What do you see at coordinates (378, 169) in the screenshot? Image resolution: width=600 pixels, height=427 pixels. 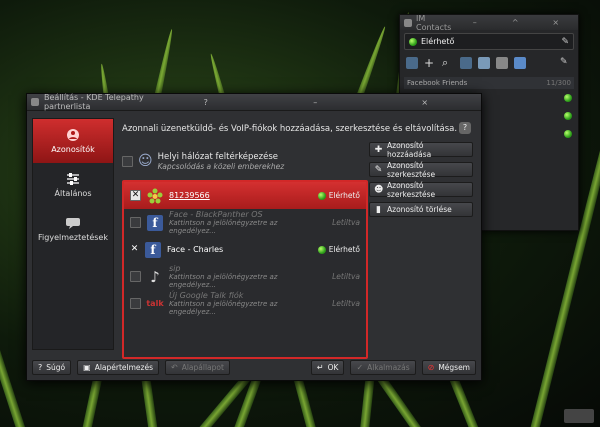 I see `wrench-icon: ✎` at bounding box center [378, 169].